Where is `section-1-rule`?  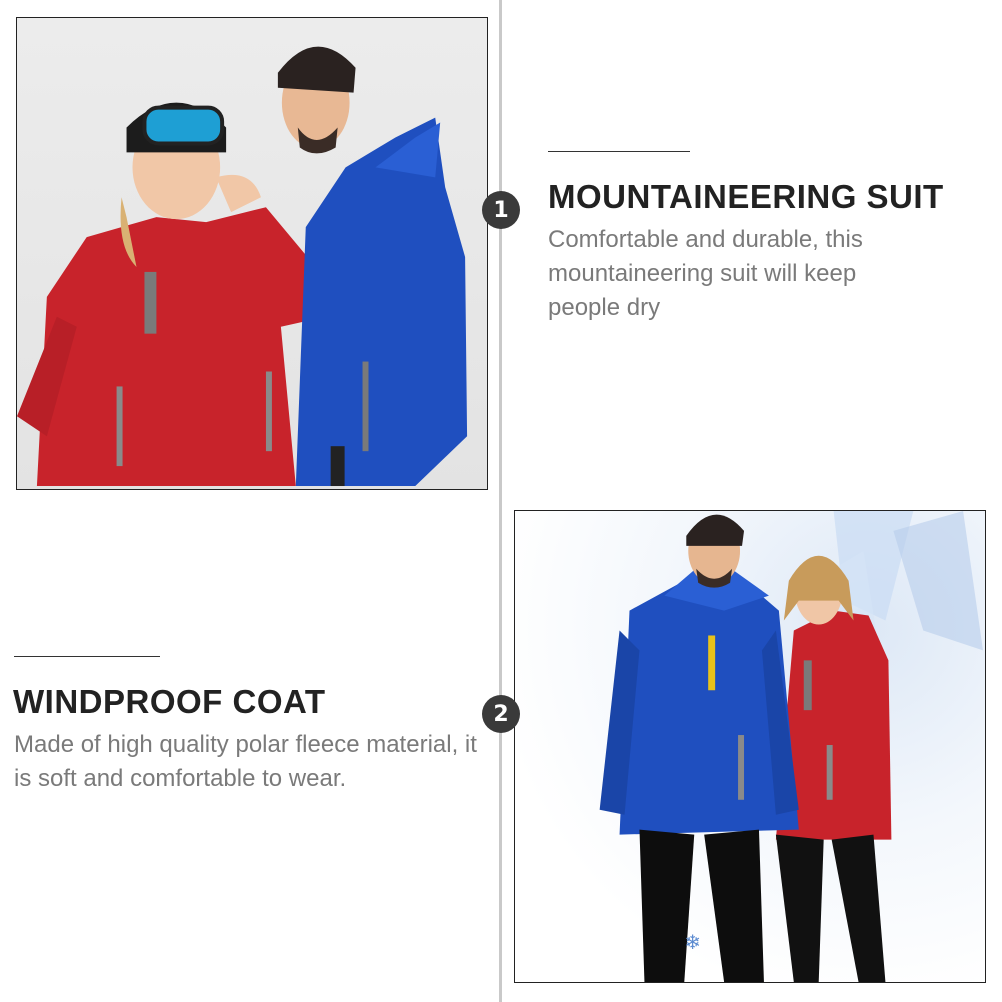 section-1-rule is located at coordinates (619, 151).